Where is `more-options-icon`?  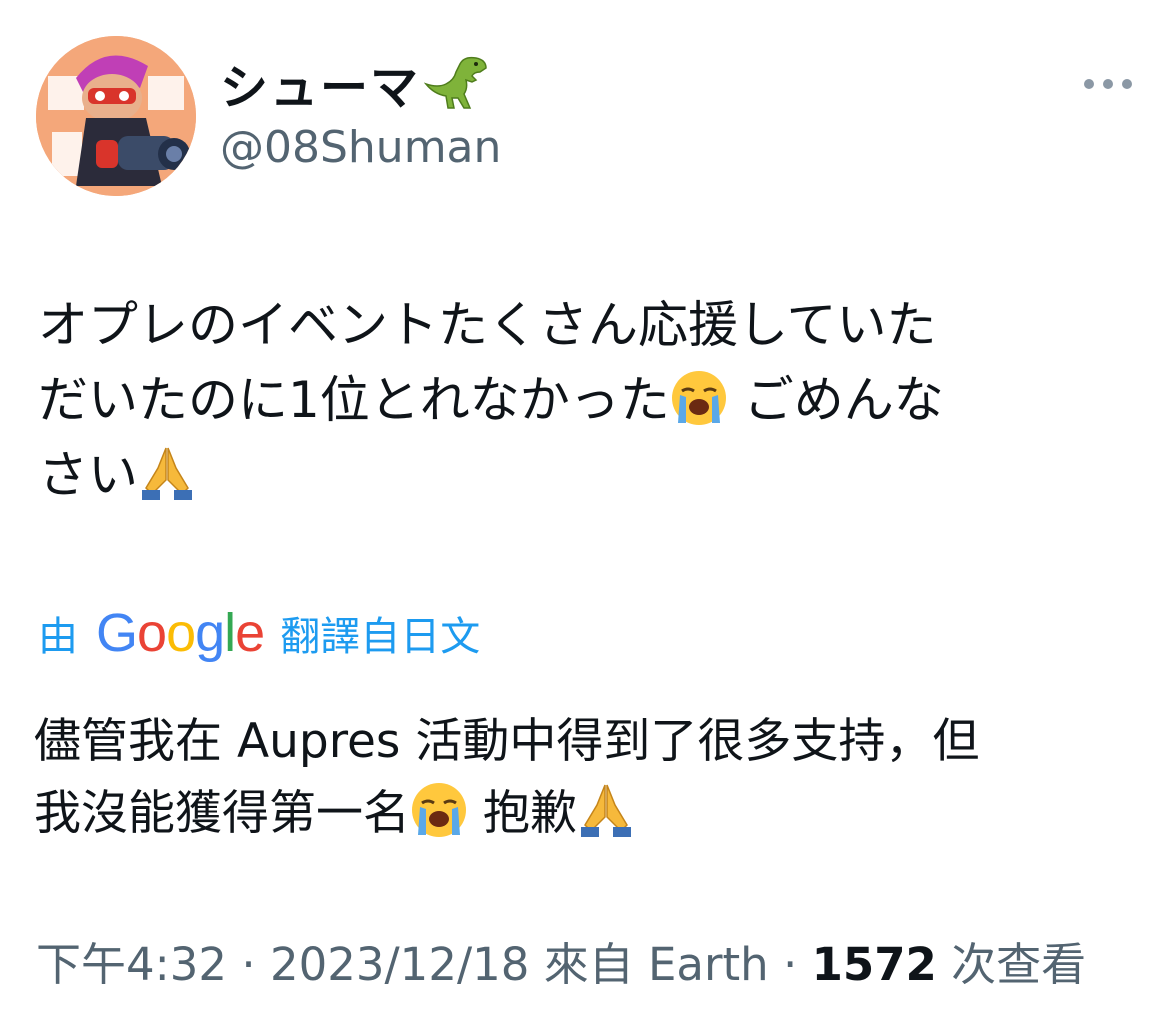
more-options-icon is located at coordinates (1108, 84).